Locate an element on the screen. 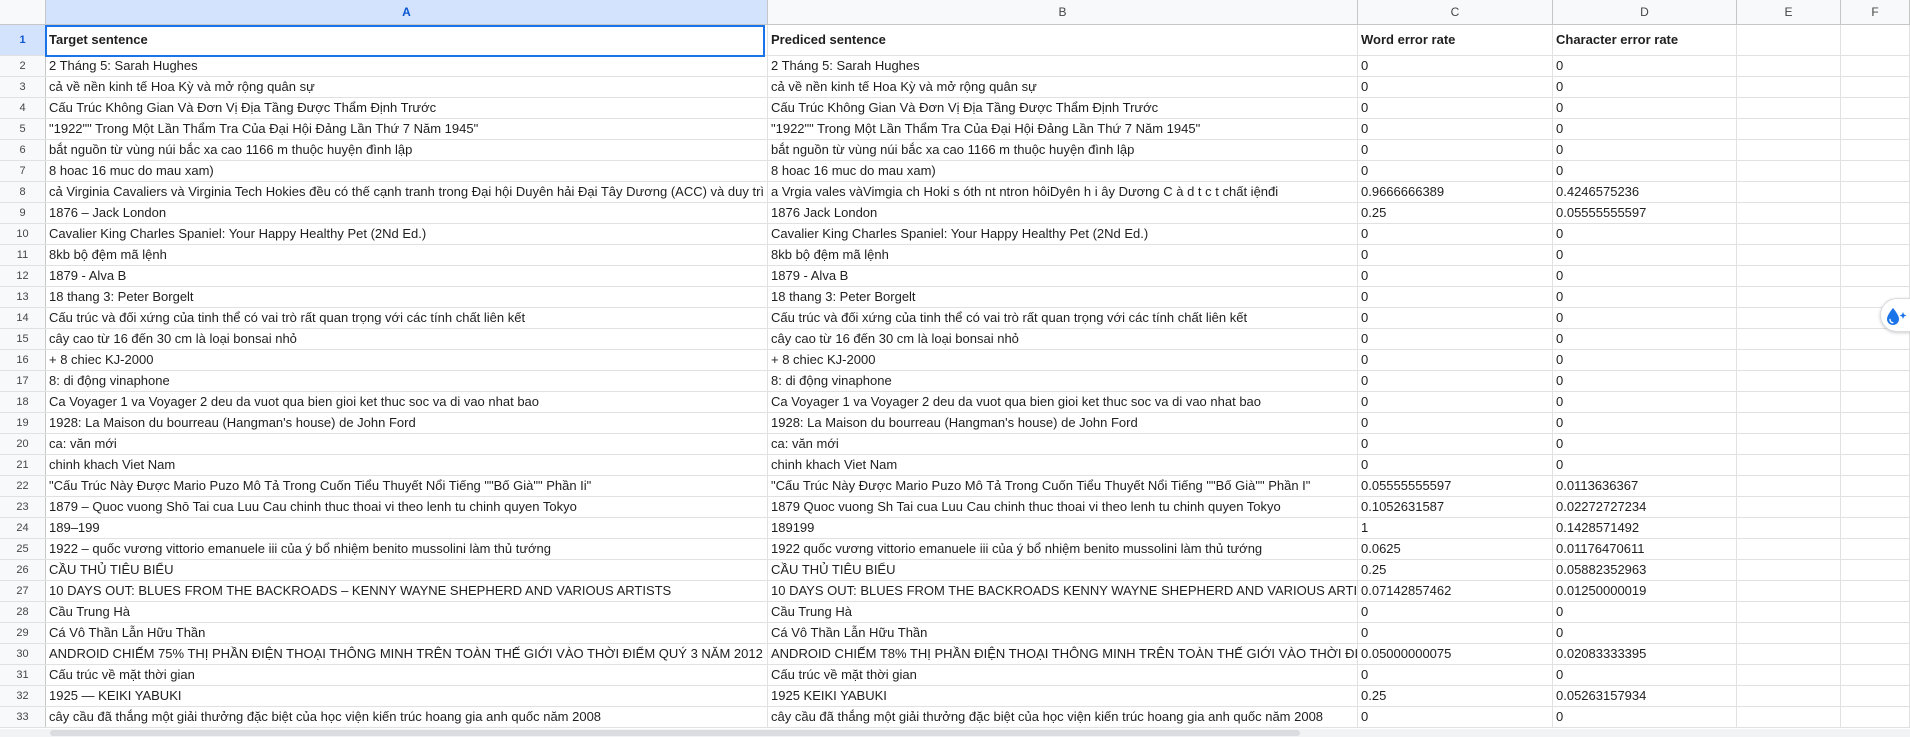  cell-c14: 0 is located at coordinates (1455, 318).